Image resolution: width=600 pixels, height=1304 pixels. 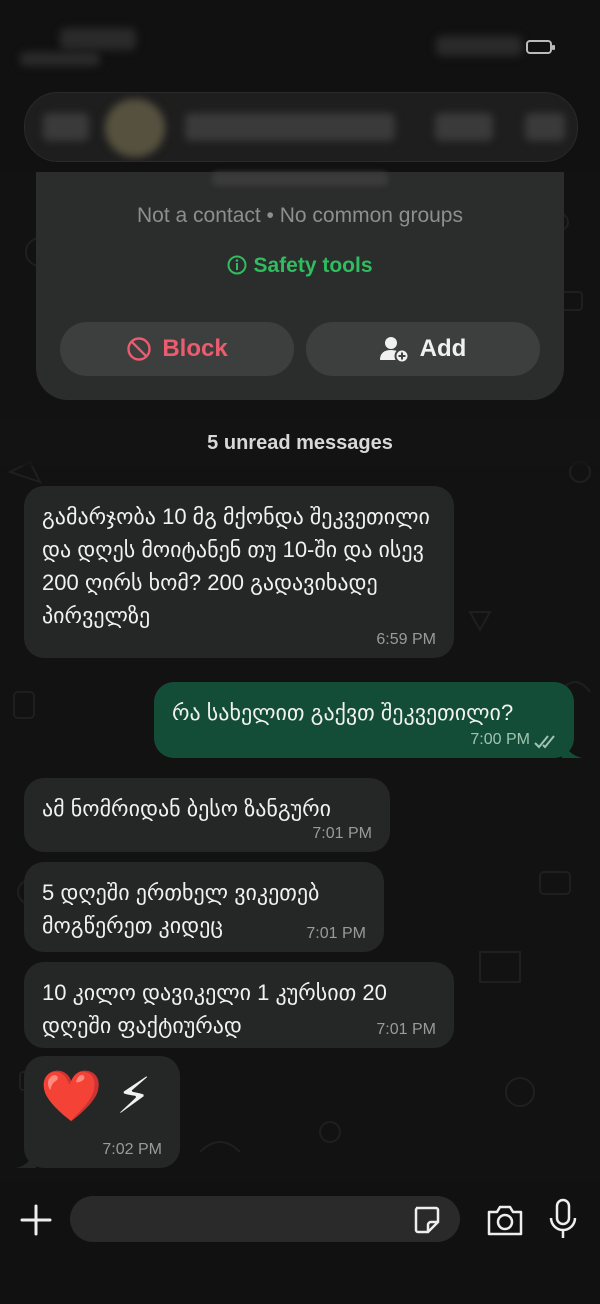 I want to click on block-label: Block, so click(x=195, y=348).